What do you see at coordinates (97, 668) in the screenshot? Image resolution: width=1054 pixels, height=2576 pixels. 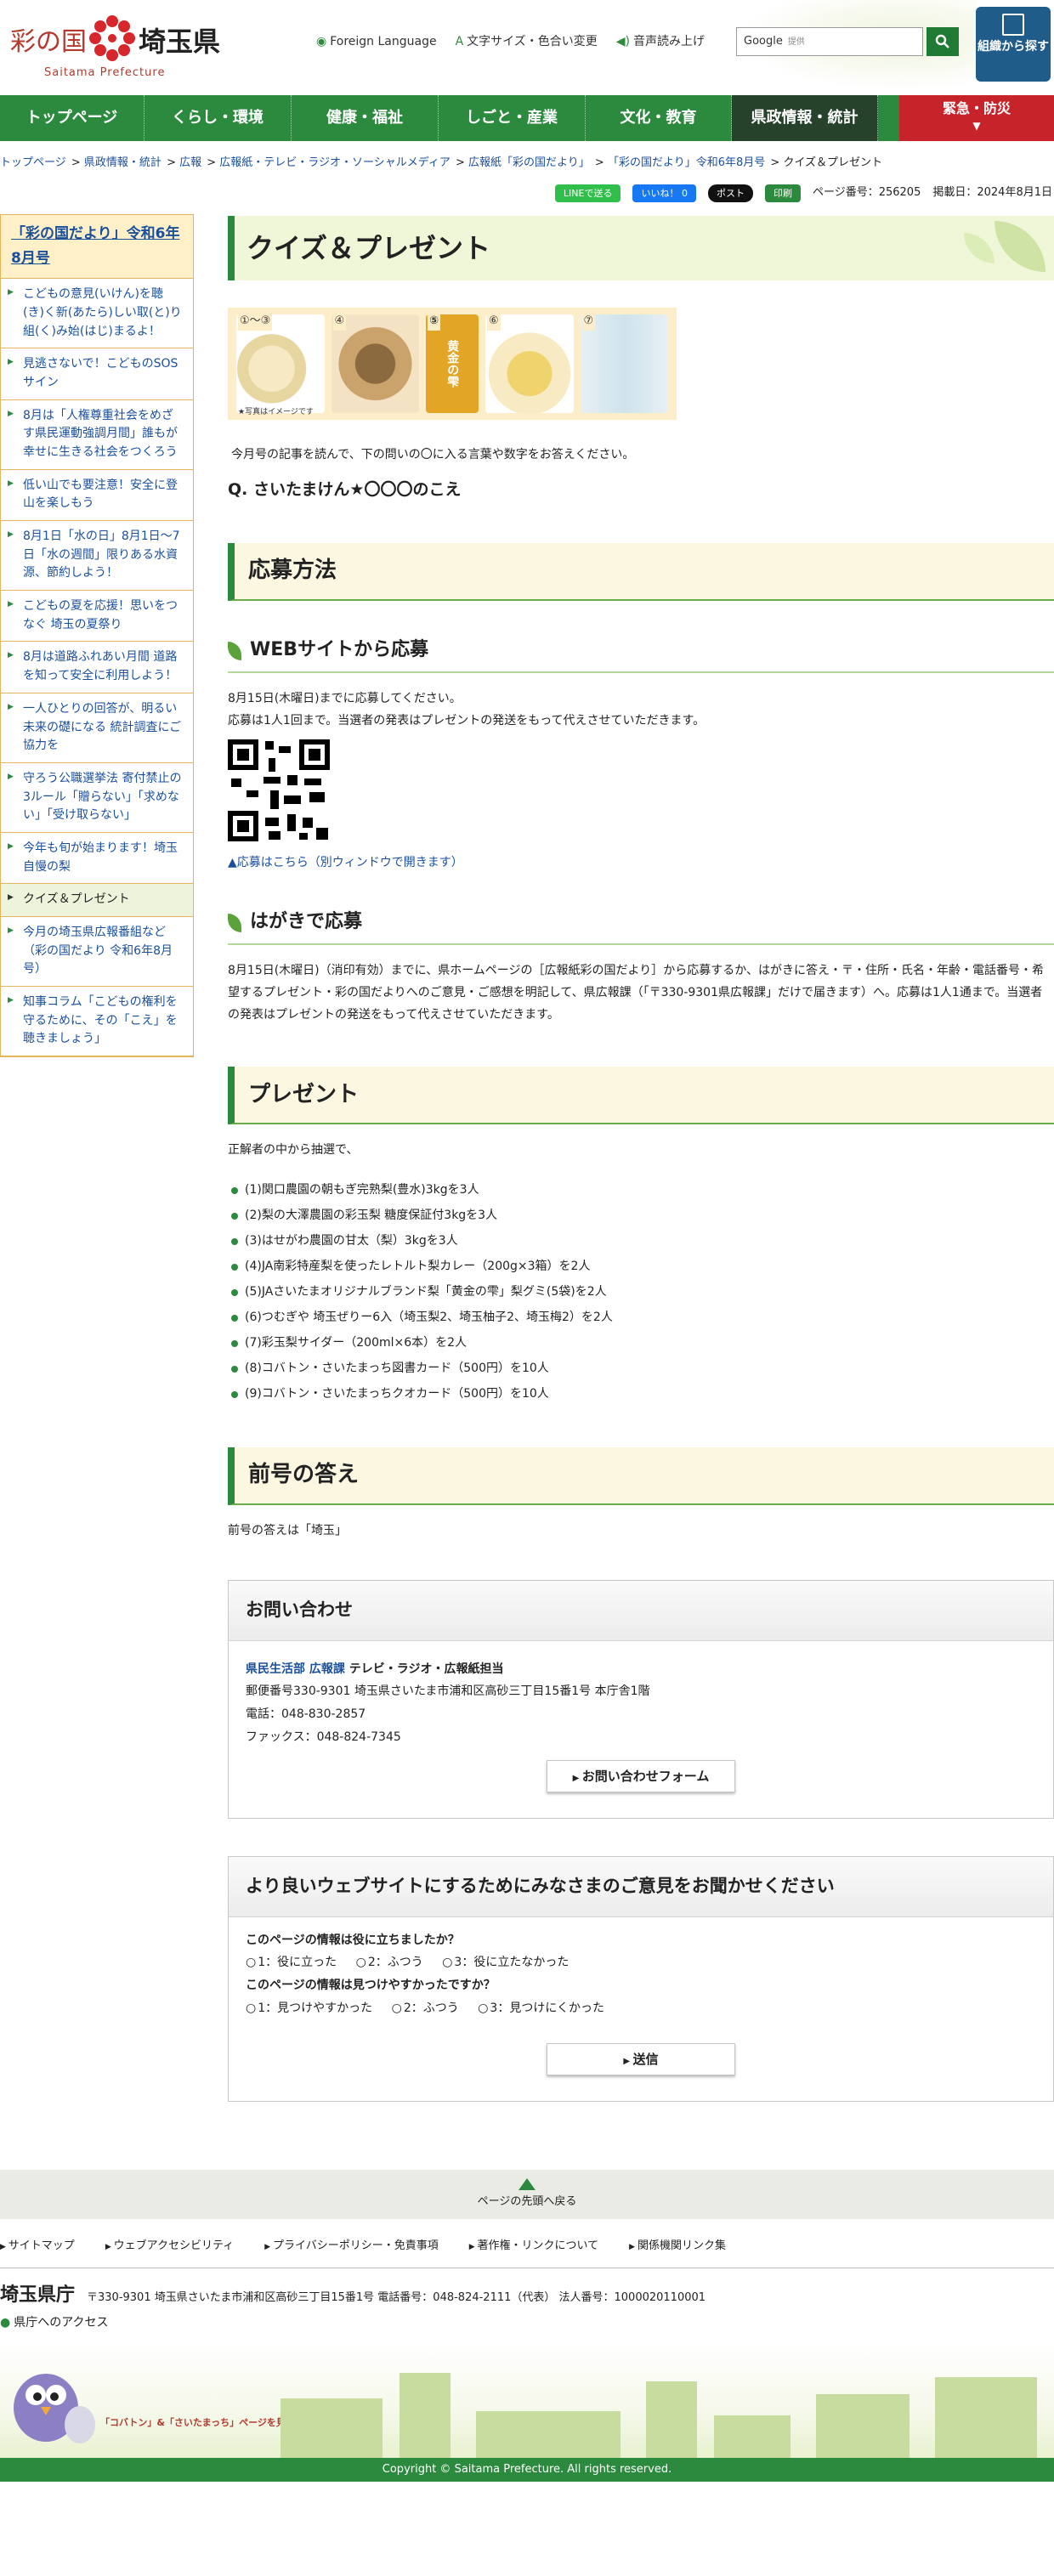 I see `sidebar-item: 8月は道路ふれあい月間 道路を知って安全に利用しよう！` at bounding box center [97, 668].